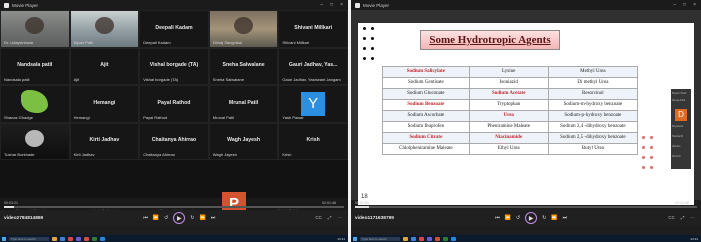 Image resolution: width=701 pixels, height=242 pixels. What do you see at coordinates (35, 66) in the screenshot?
I see `participant-tile: Nandsala patil Nandsala patil` at bounding box center [35, 66].